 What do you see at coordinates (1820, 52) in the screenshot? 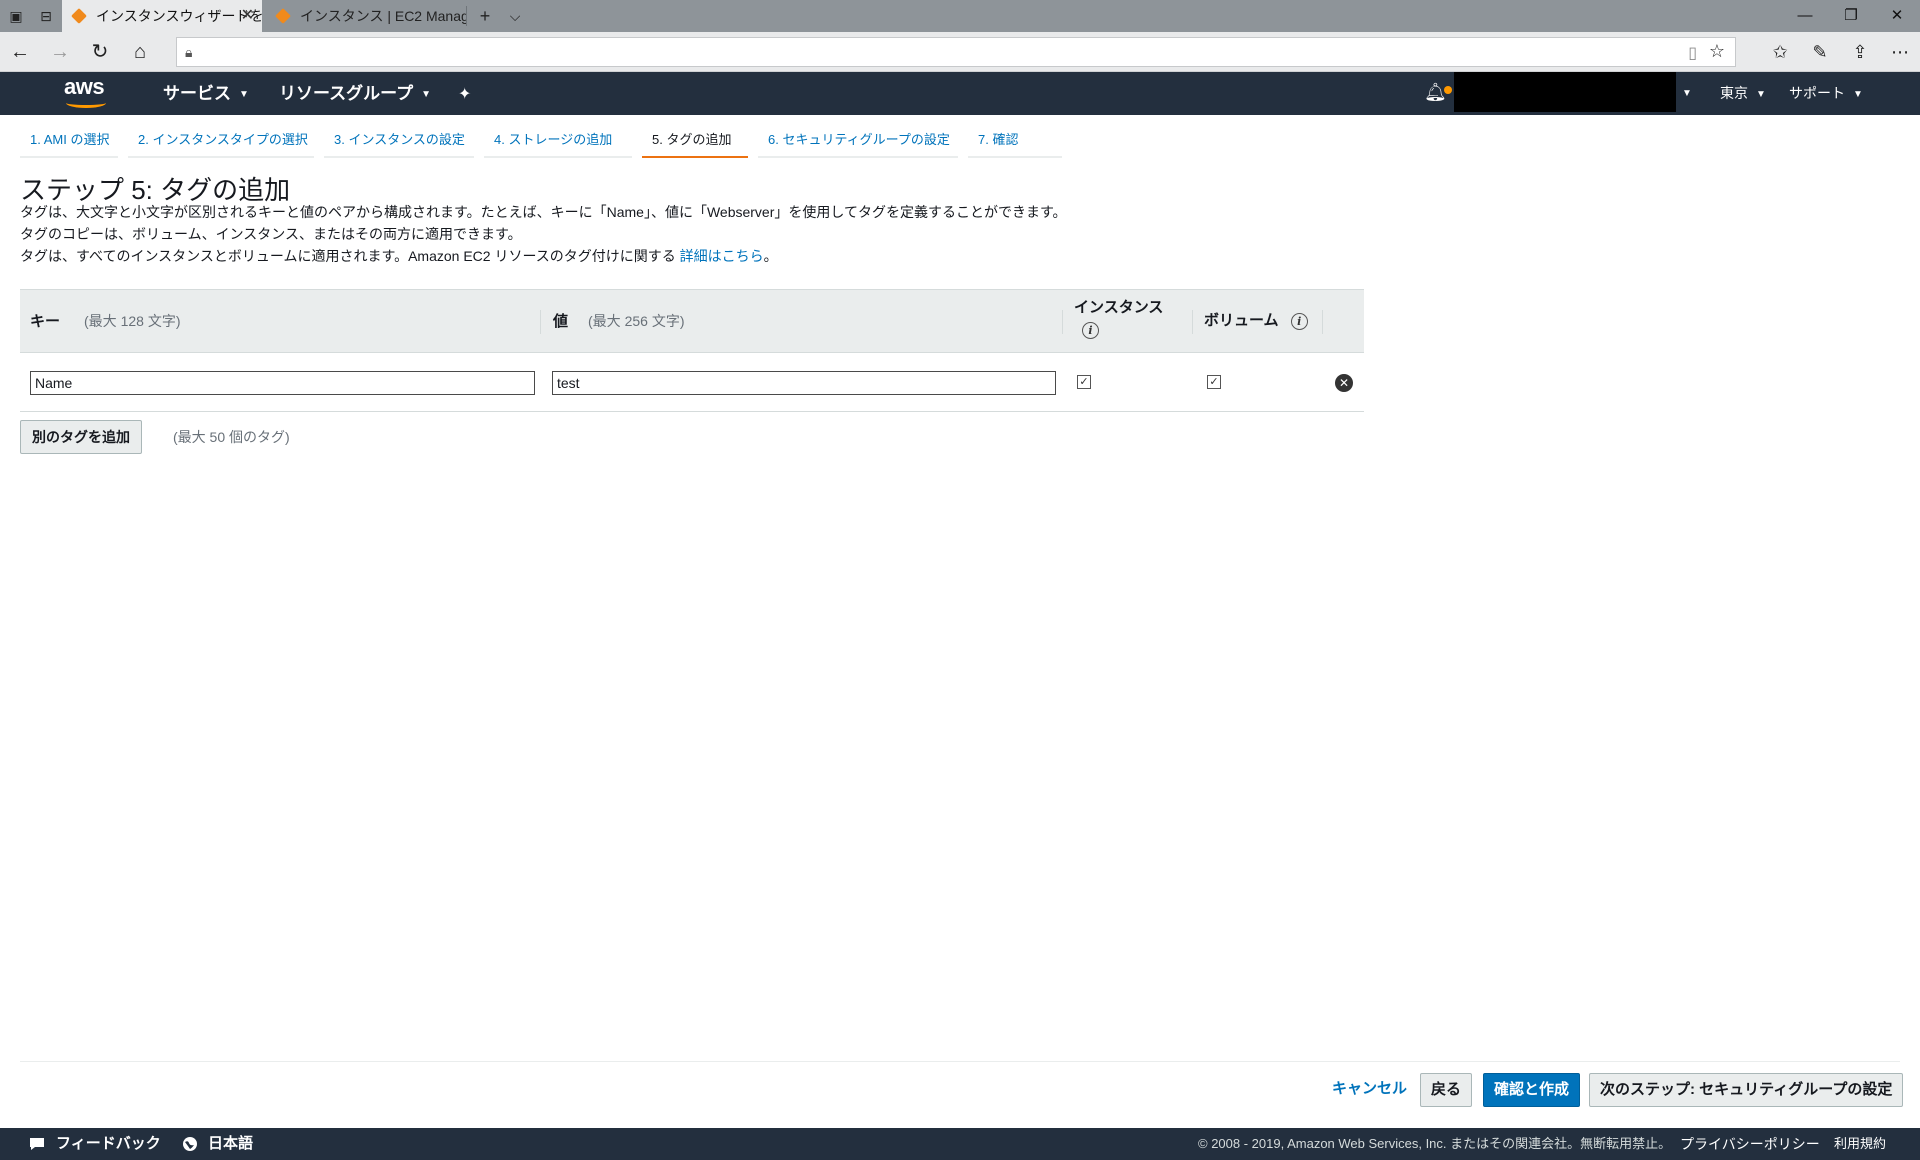
I see `web-note-pen-icon: ✎` at bounding box center [1820, 52].